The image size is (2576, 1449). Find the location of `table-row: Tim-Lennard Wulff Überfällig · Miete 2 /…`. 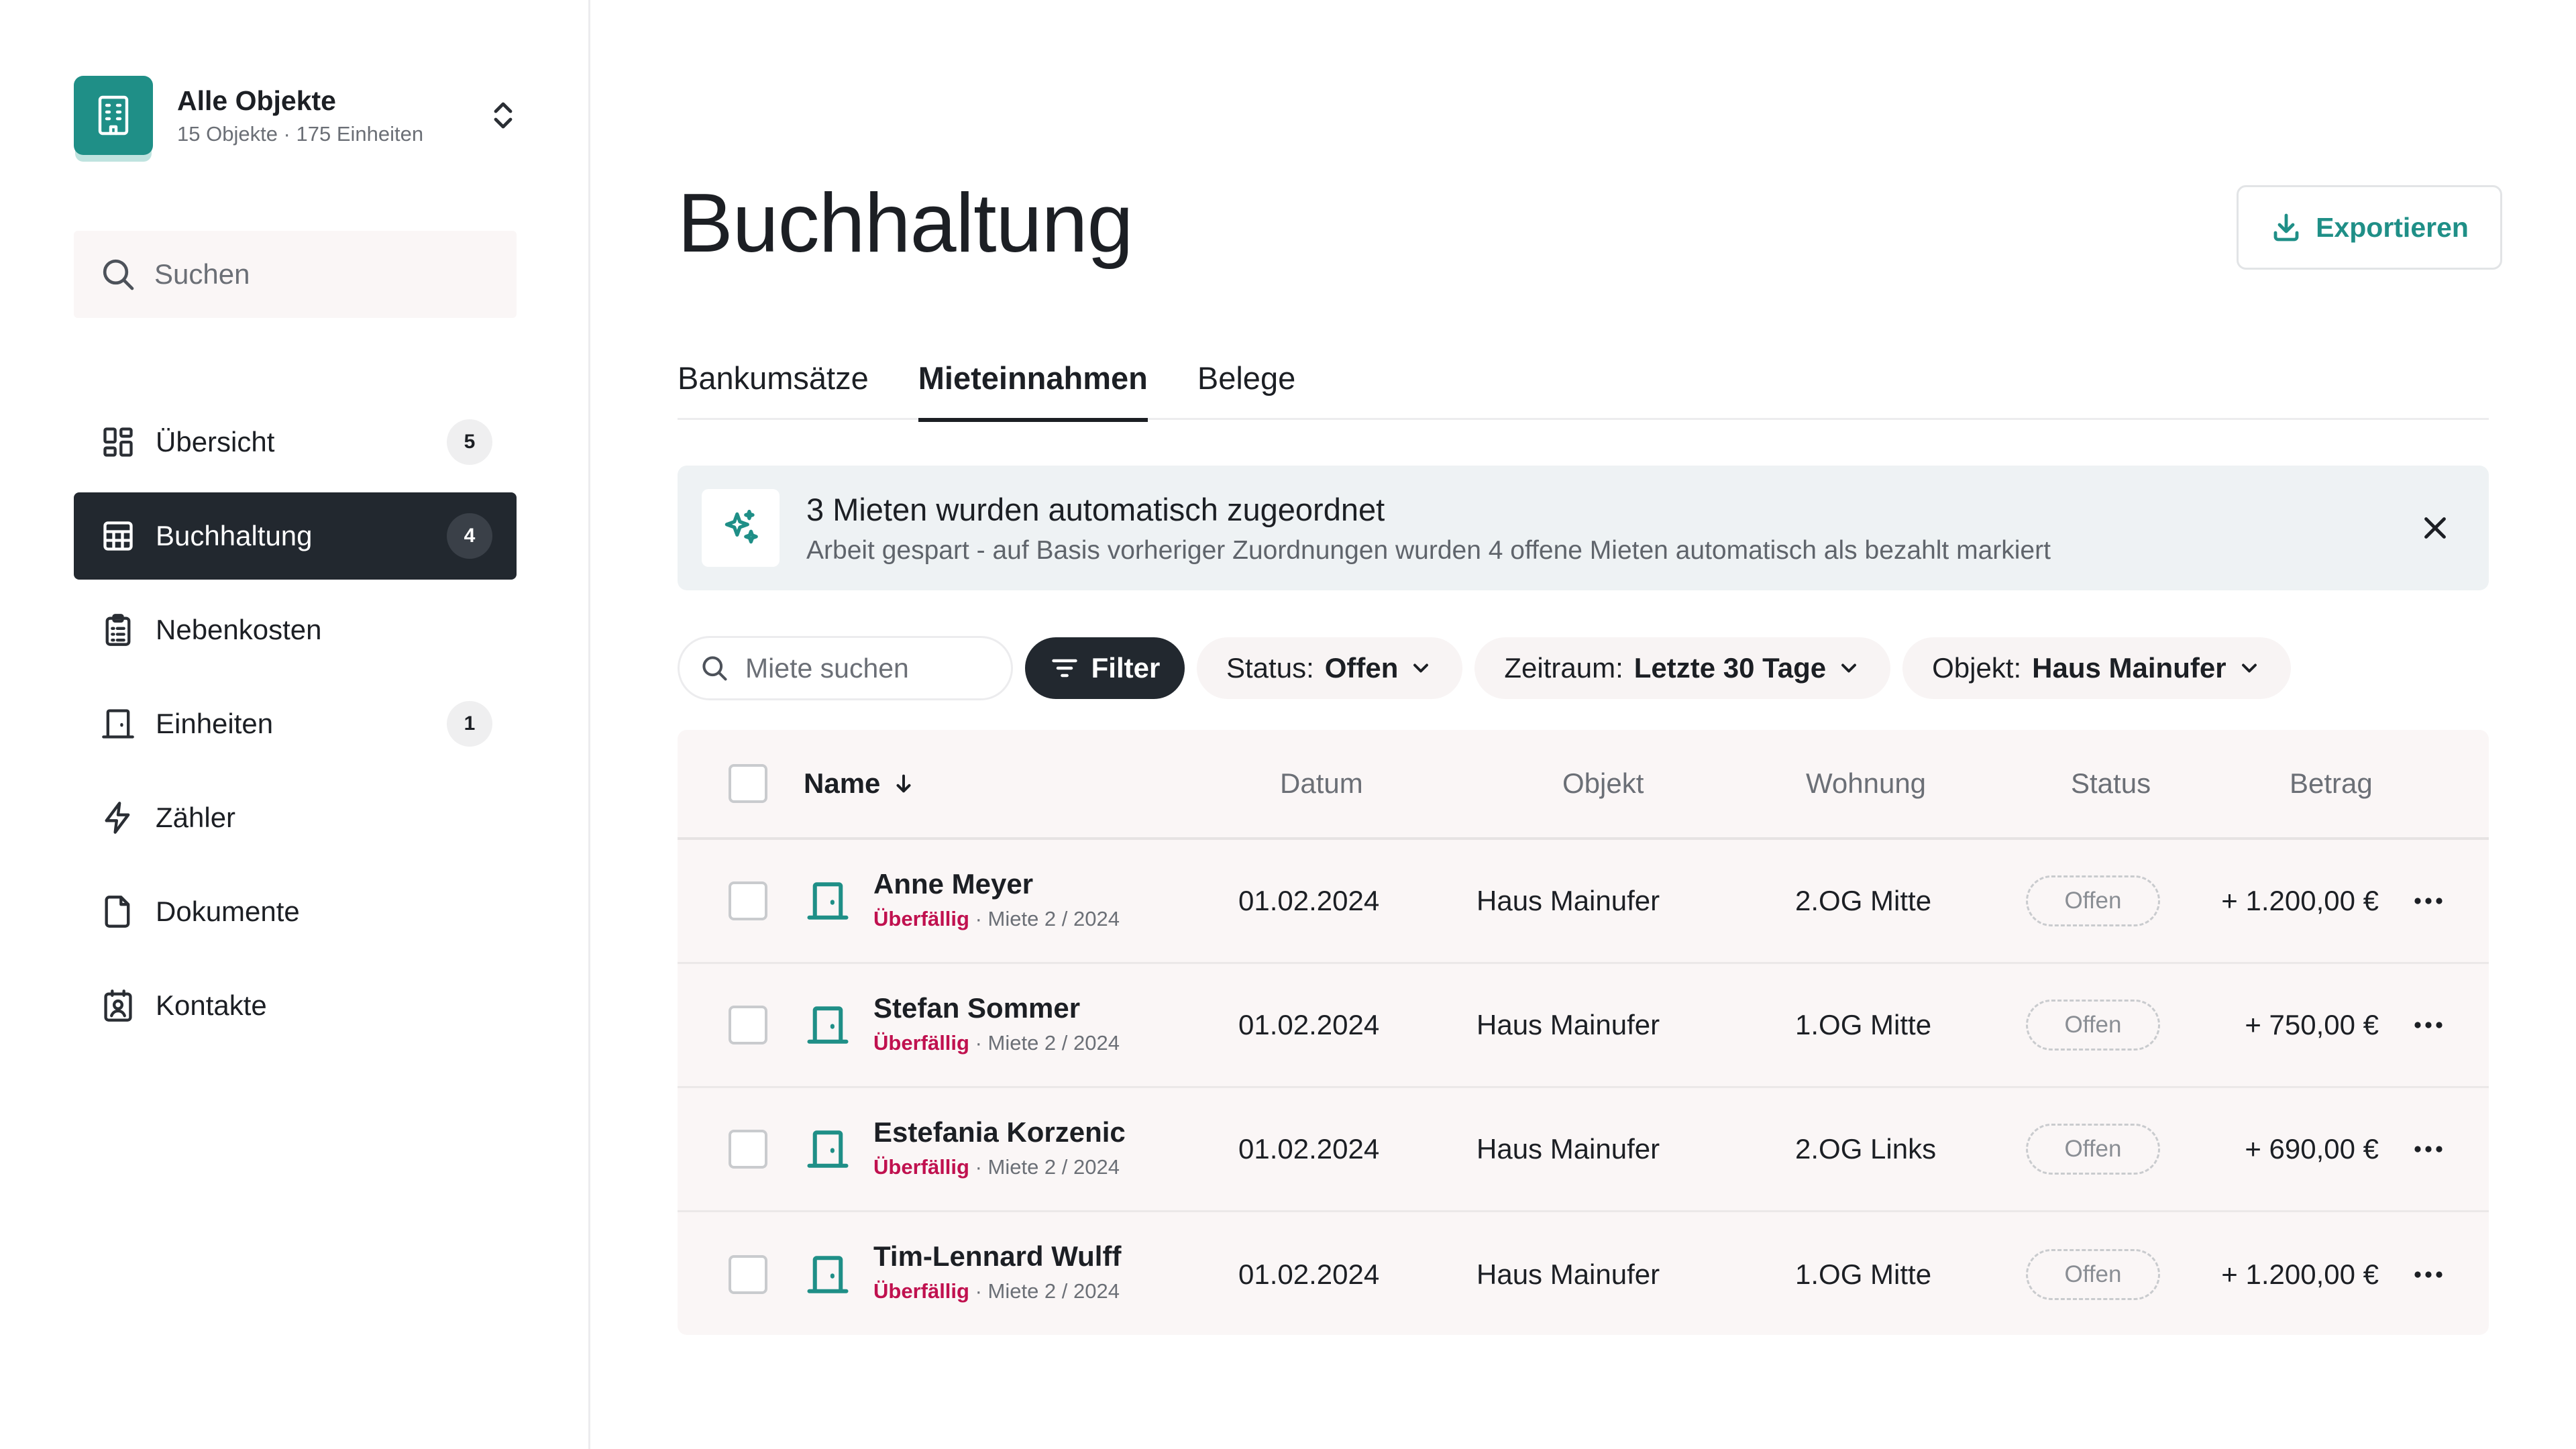

table-row: Tim-Lennard Wulff Überfällig · Miete 2 /… is located at coordinates (1583, 1273).